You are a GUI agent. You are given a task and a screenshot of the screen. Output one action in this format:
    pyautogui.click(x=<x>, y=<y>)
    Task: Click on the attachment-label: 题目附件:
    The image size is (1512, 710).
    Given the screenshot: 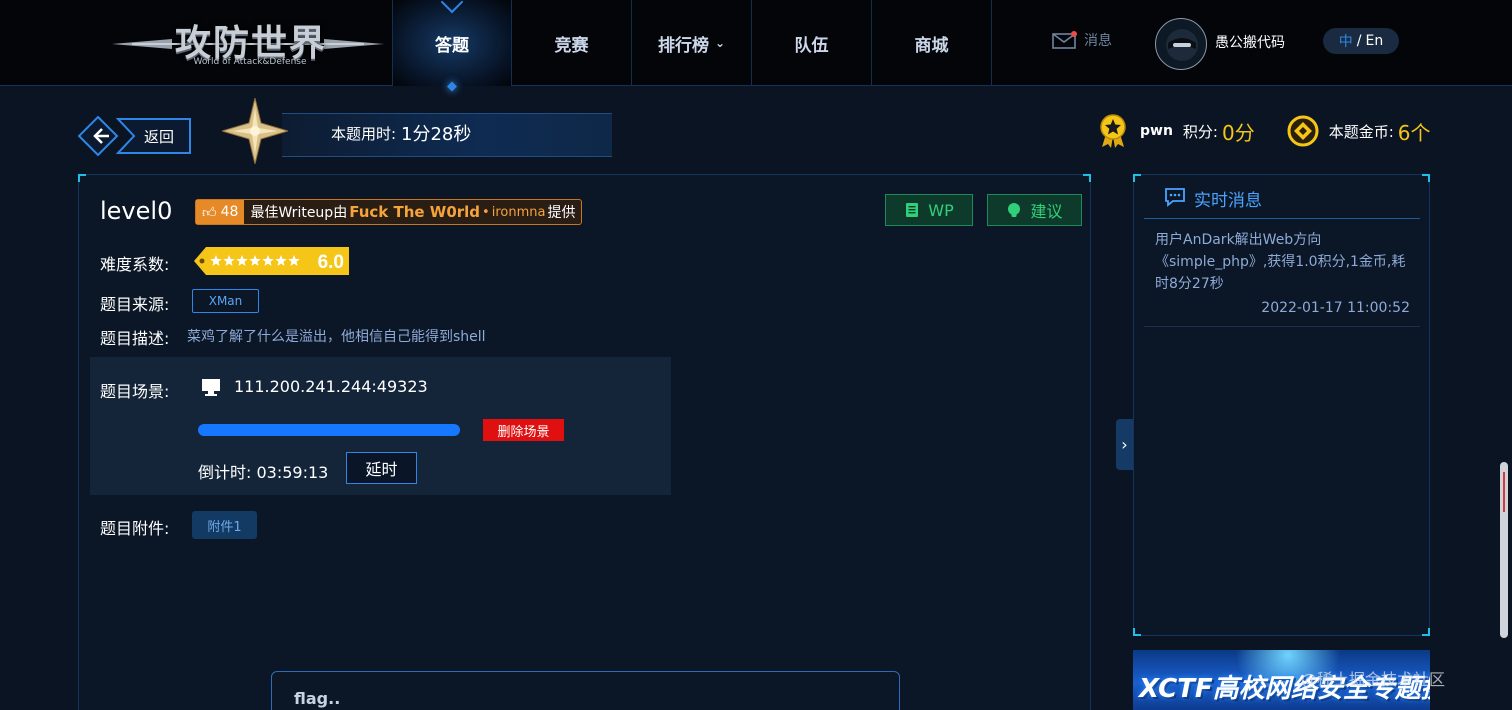 What is the action you would take?
    pyautogui.click(x=135, y=528)
    